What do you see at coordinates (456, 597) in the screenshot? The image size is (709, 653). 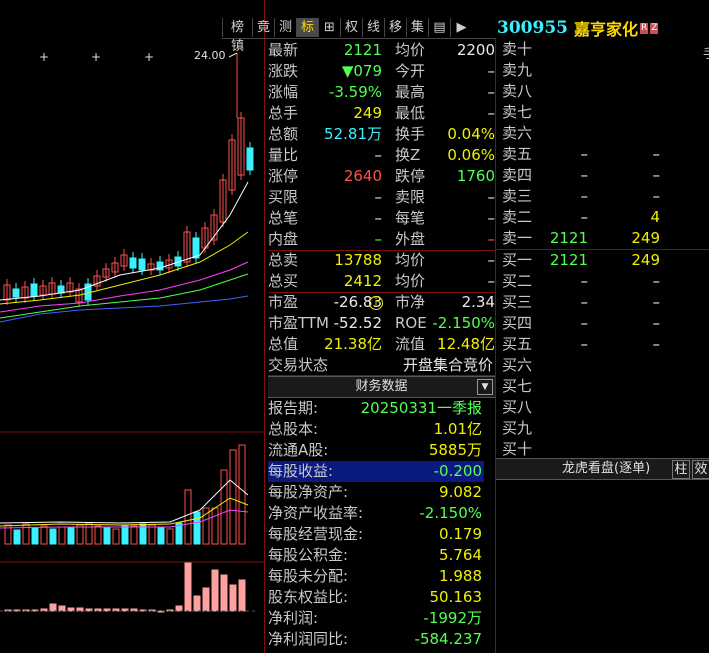 I see `finance-value: 50.163` at bounding box center [456, 597].